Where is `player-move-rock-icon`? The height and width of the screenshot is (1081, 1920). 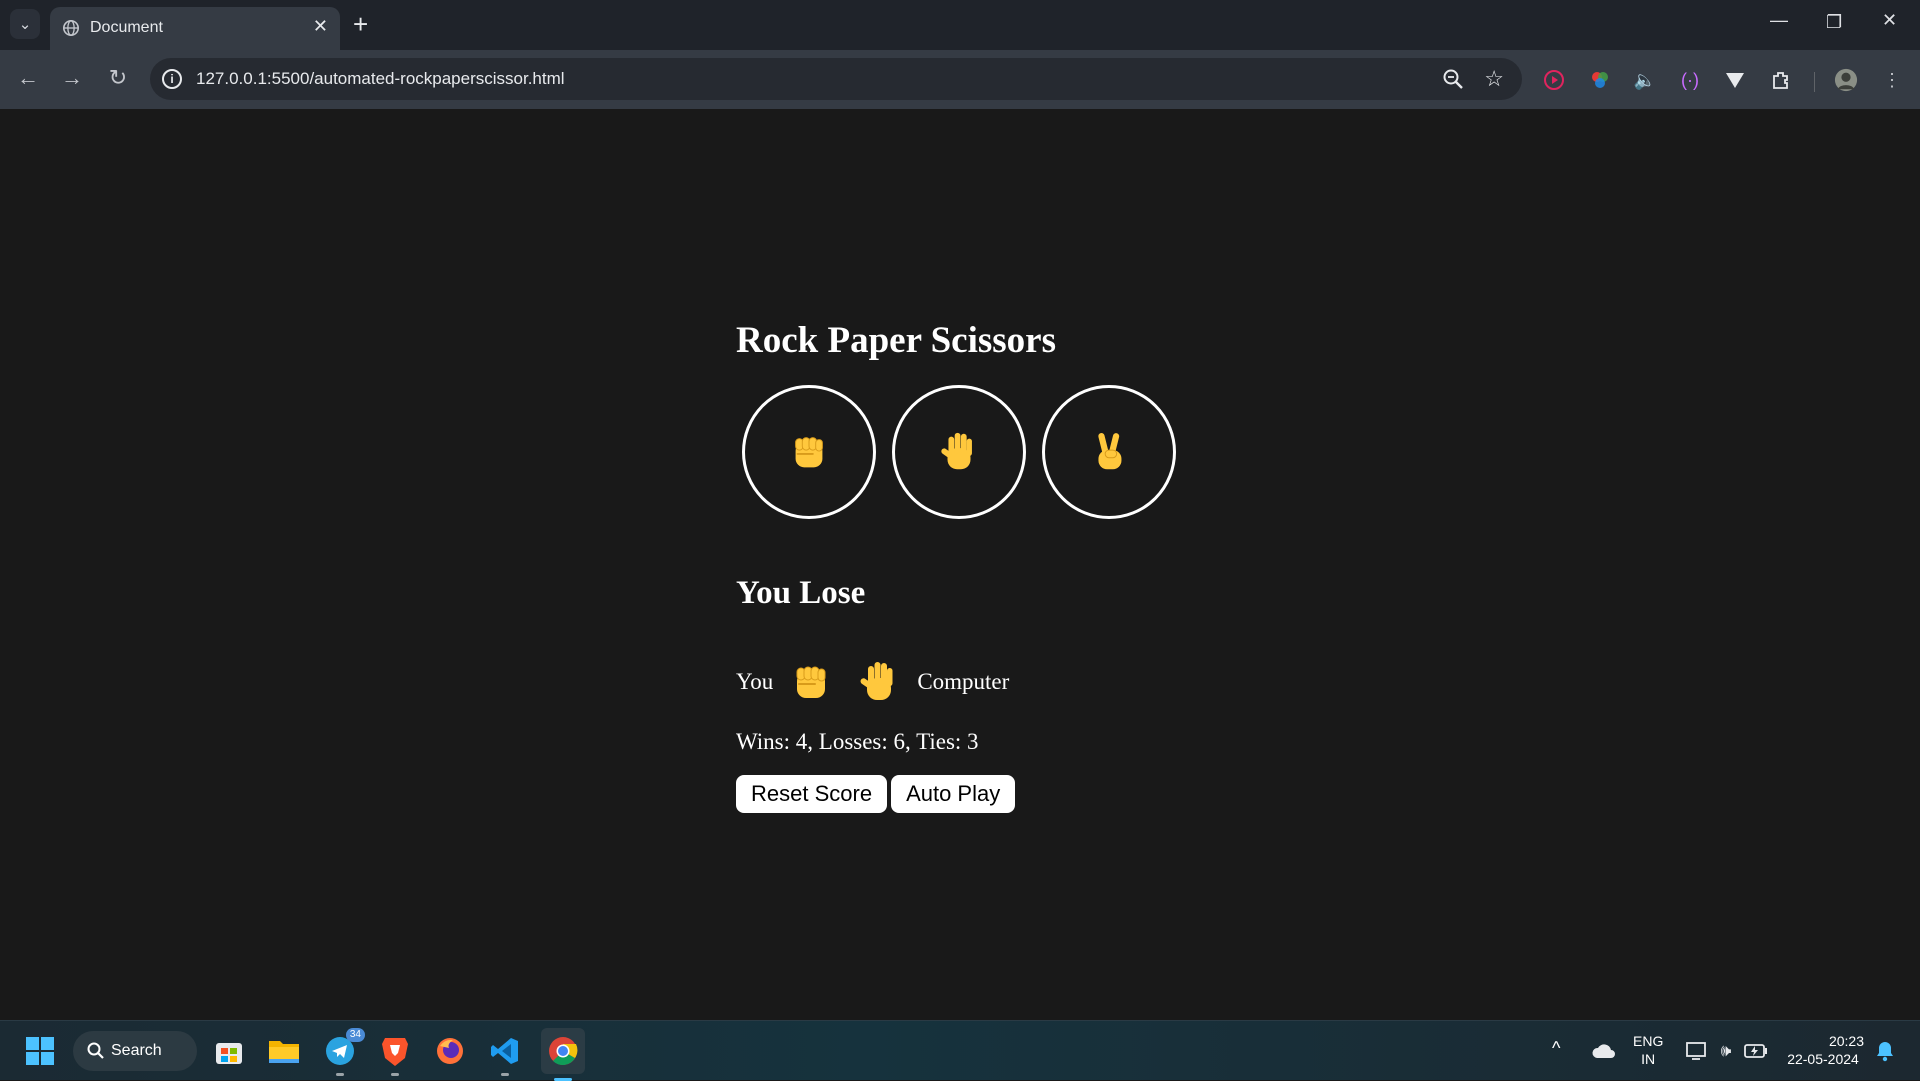
player-move-rock-icon is located at coordinates (811, 682).